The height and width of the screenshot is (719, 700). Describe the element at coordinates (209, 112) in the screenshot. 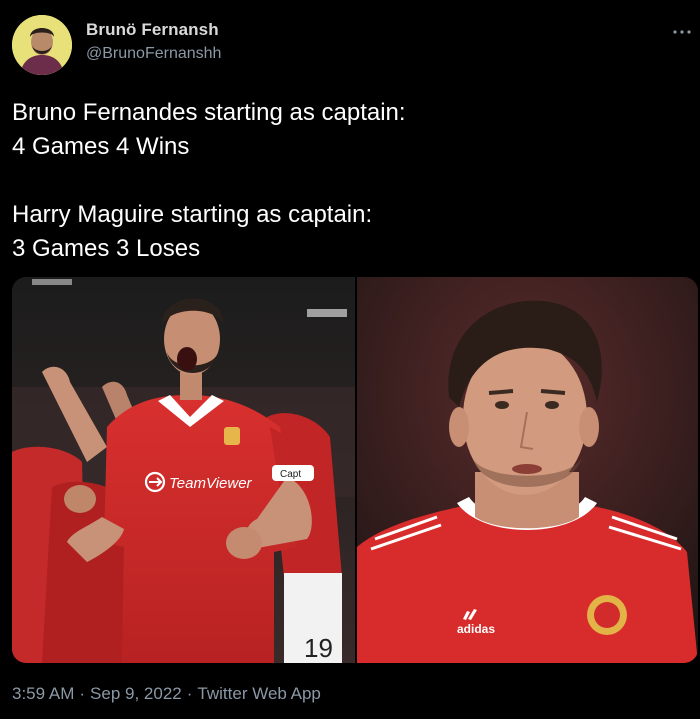

I see `tweet-line: Bruno Fernandes starting as captain:` at that location.